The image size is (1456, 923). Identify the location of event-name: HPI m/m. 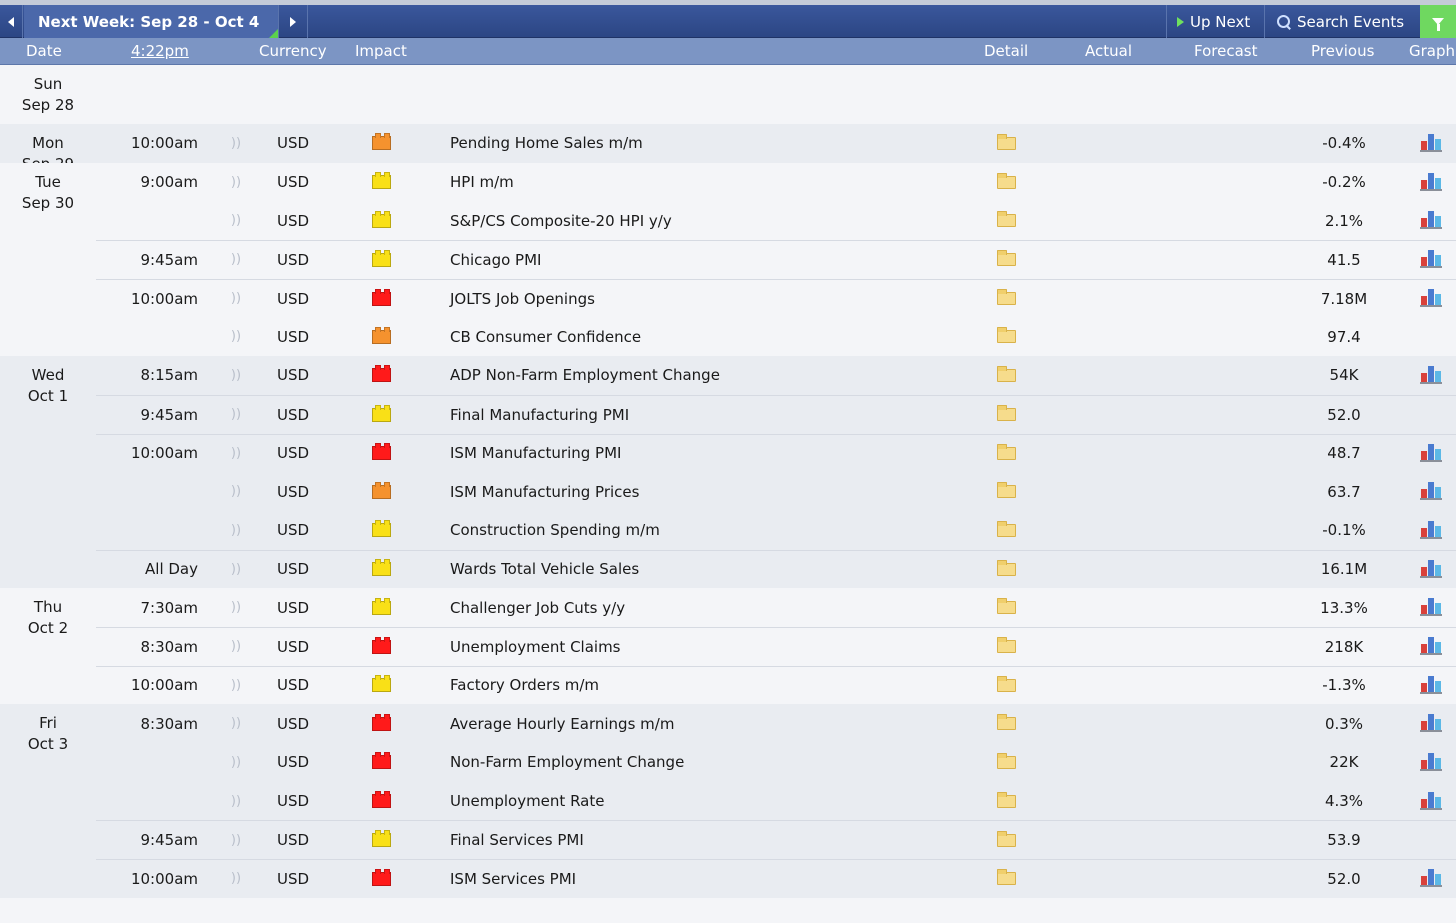
(482, 182).